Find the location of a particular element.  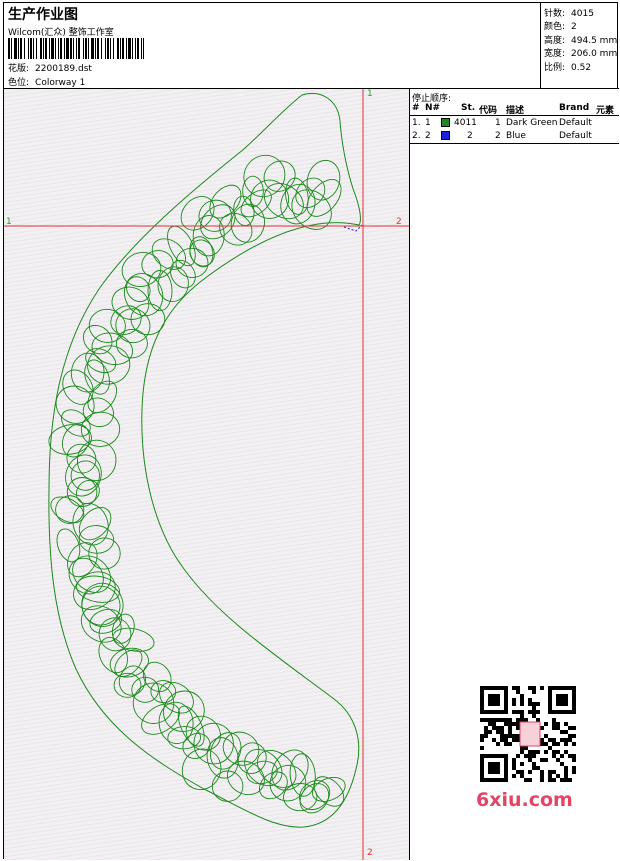

table-bottom-divider is located at coordinates (514, 143).